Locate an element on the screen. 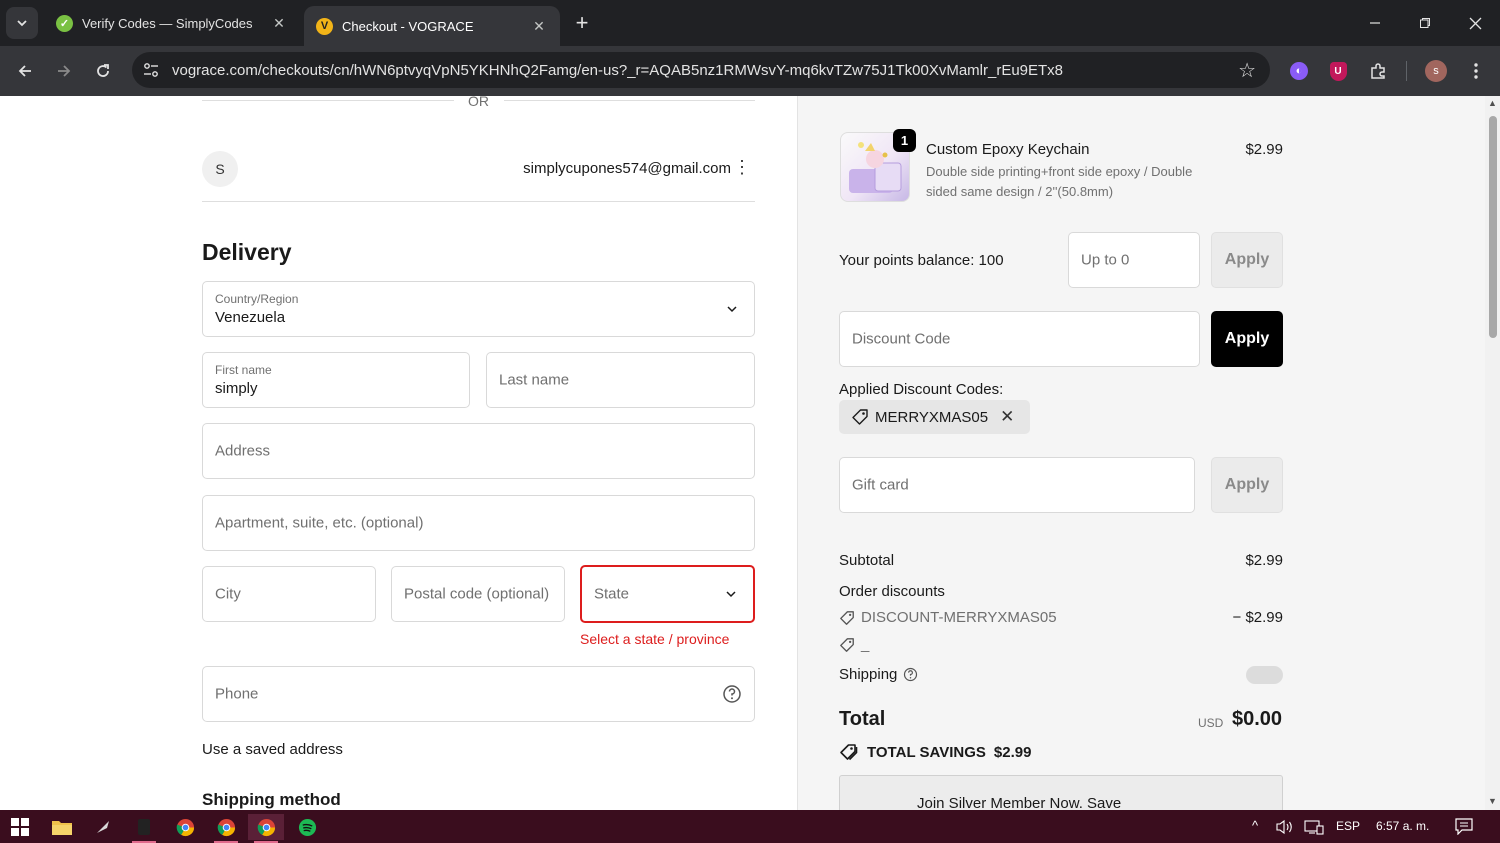 The image size is (1500, 843). scroll-up-icon: ▲ is located at coordinates (1492, 103).